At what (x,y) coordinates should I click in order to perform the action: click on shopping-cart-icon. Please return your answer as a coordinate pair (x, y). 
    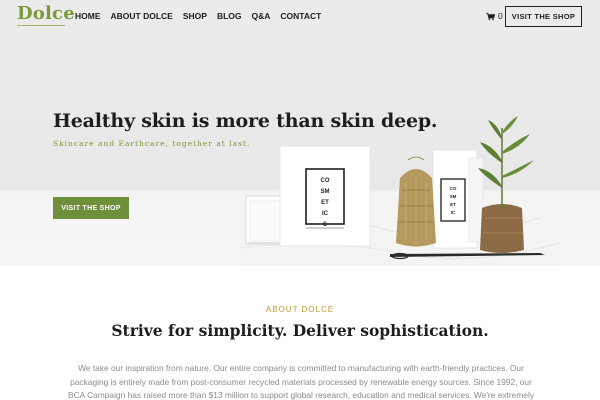
    Looking at the image, I should click on (490, 16).